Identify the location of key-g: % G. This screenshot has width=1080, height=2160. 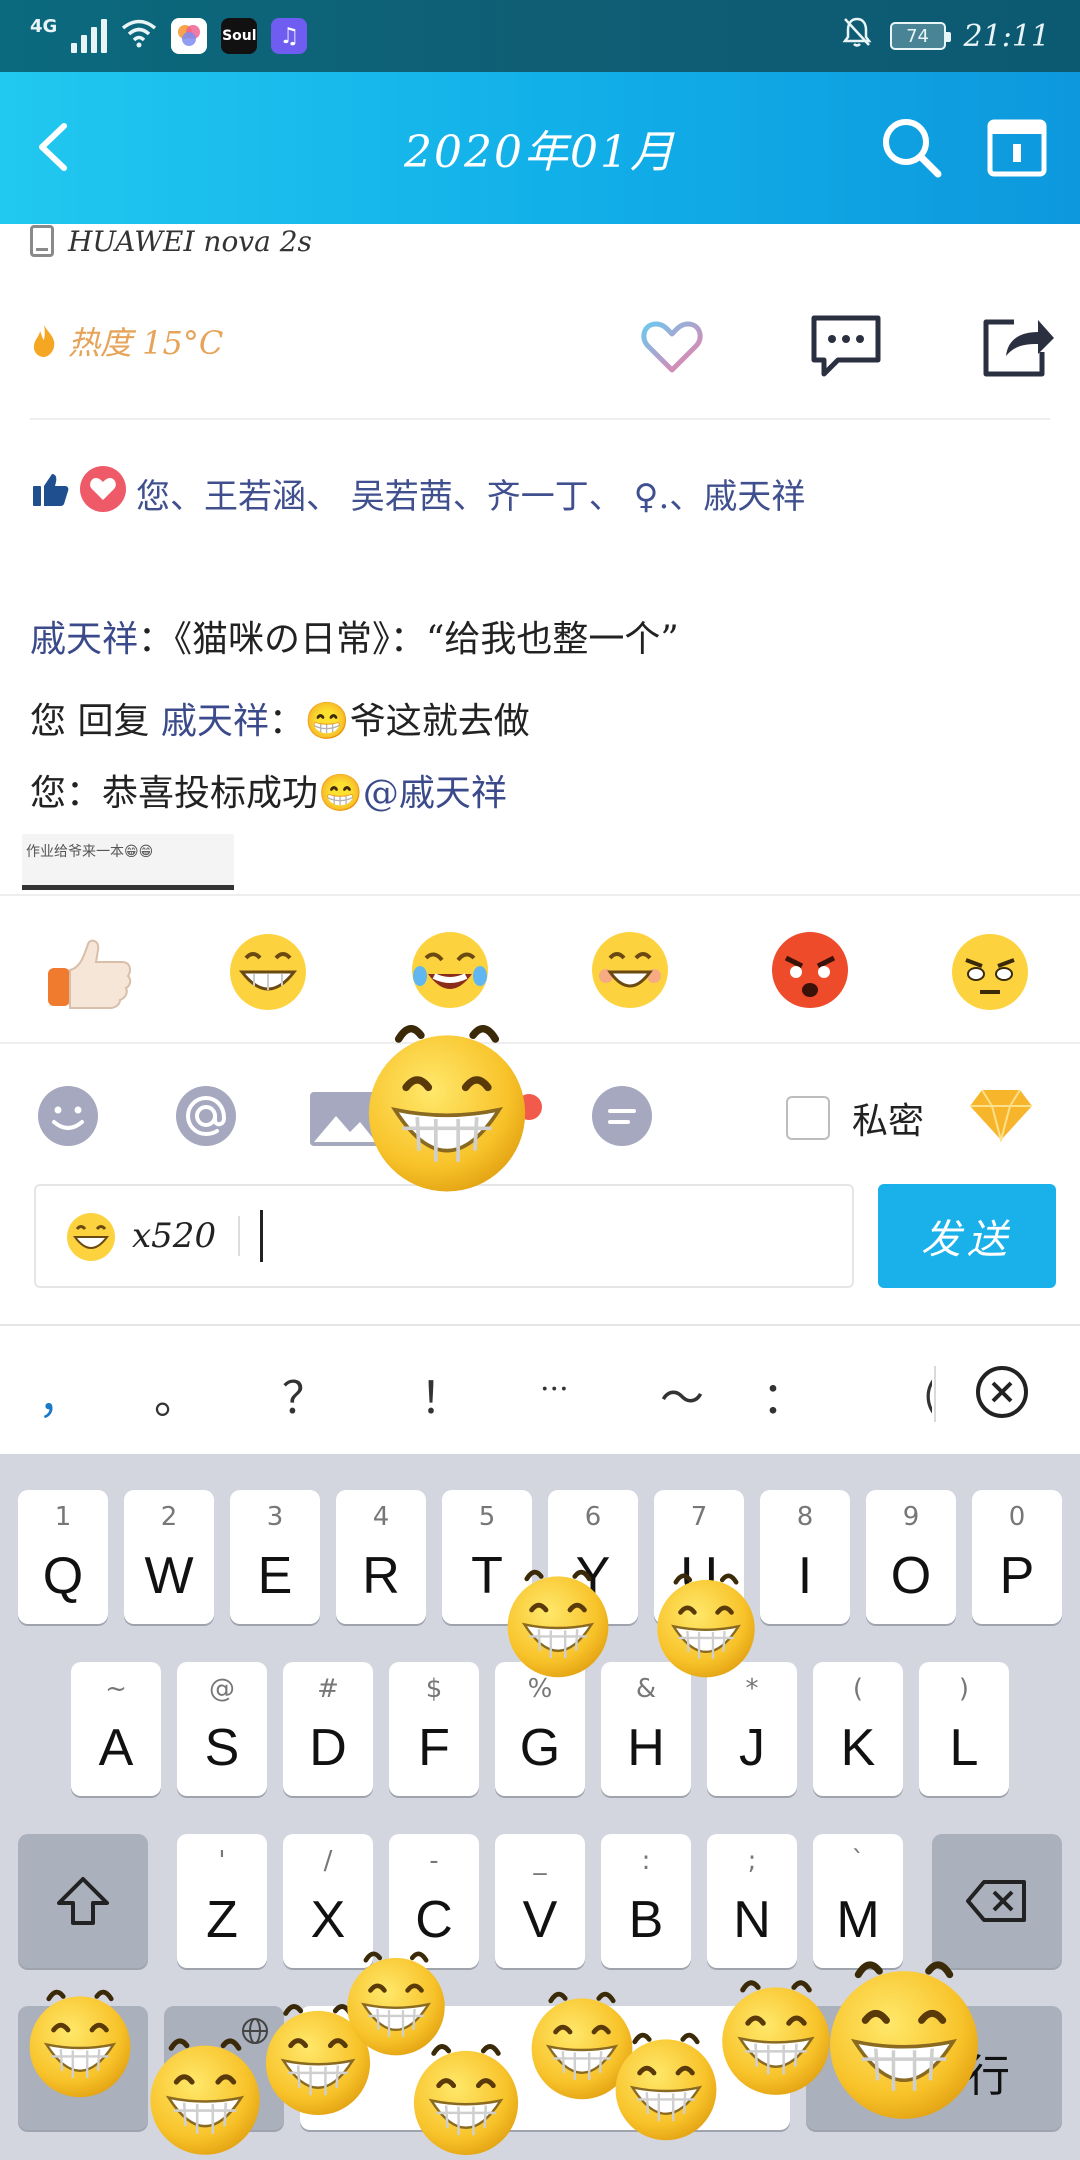
(540, 1729).